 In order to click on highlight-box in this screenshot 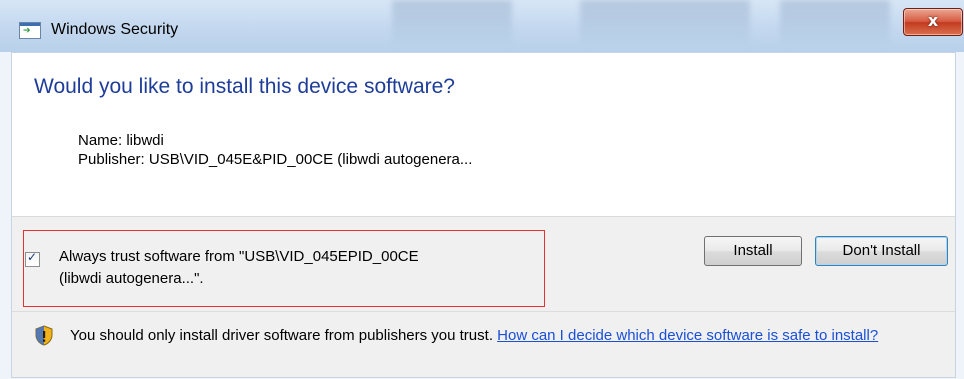, I will do `click(284, 268)`.